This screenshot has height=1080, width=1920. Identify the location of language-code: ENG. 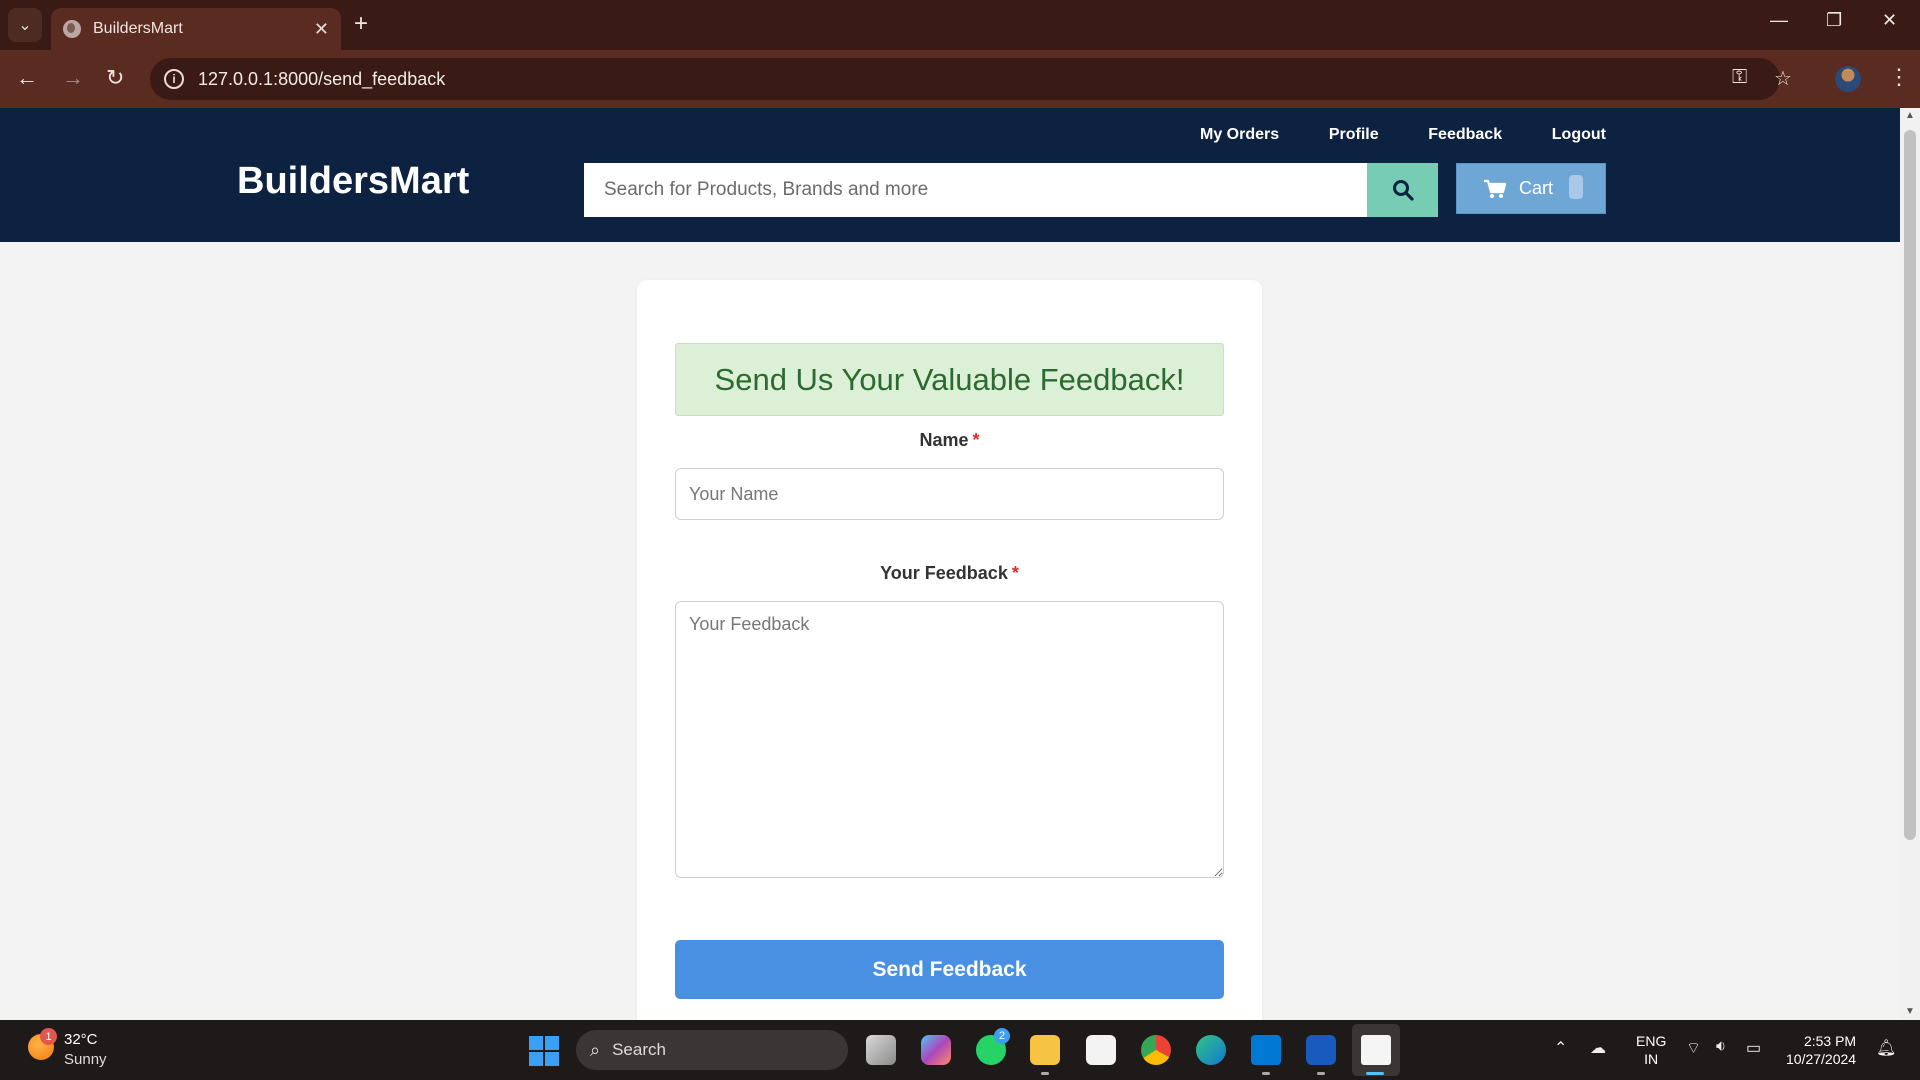
(1651, 1041).